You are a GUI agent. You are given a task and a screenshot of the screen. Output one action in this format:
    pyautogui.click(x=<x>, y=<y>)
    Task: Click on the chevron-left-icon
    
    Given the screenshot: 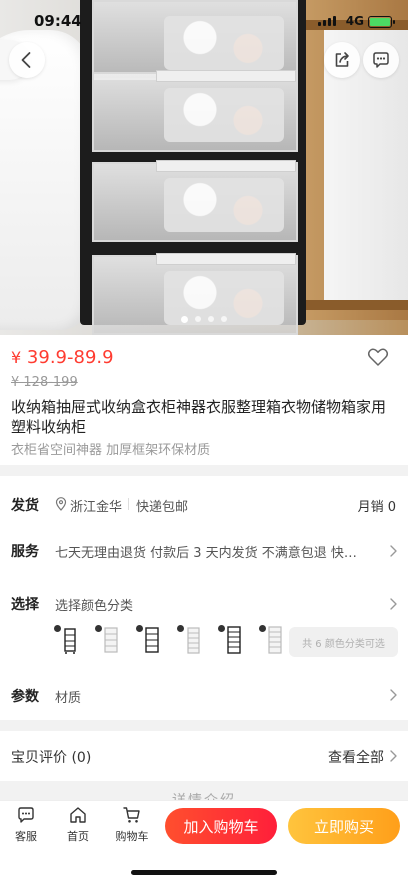 What is the action you would take?
    pyautogui.click(x=26, y=60)
    